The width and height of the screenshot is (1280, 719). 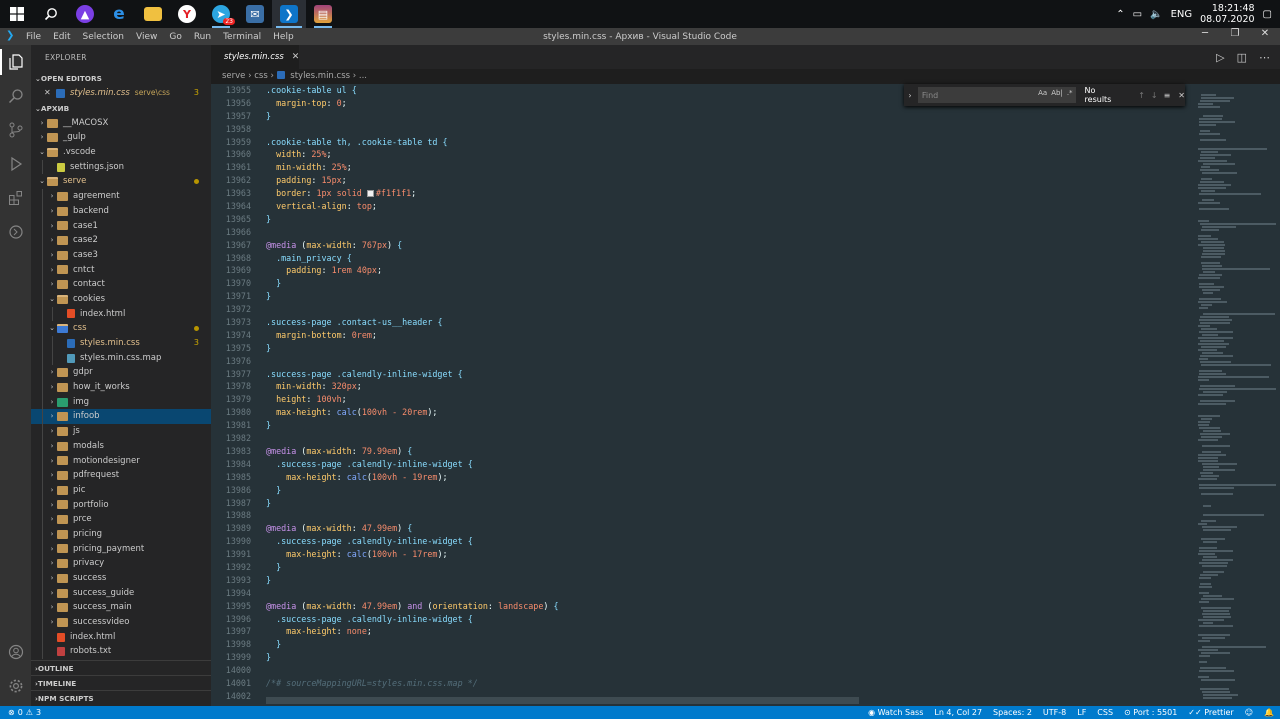 I want to click on close-tab-icon: ✕, so click(x=296, y=57).